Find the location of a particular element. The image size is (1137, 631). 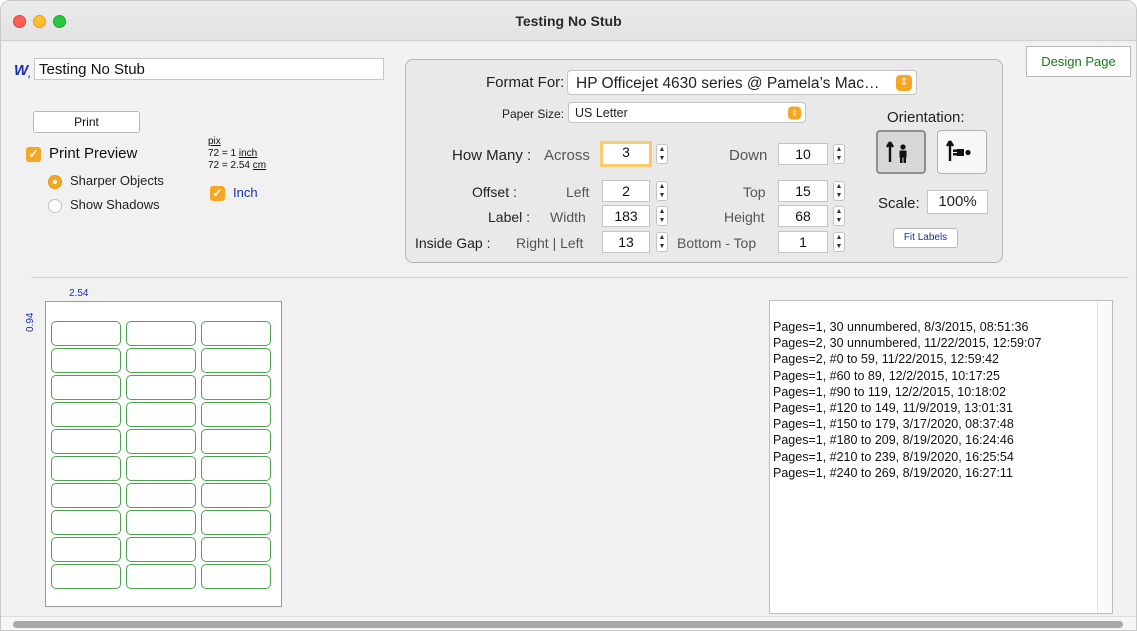

sharper-objects-label: Sharper Objects is located at coordinates (117, 180).